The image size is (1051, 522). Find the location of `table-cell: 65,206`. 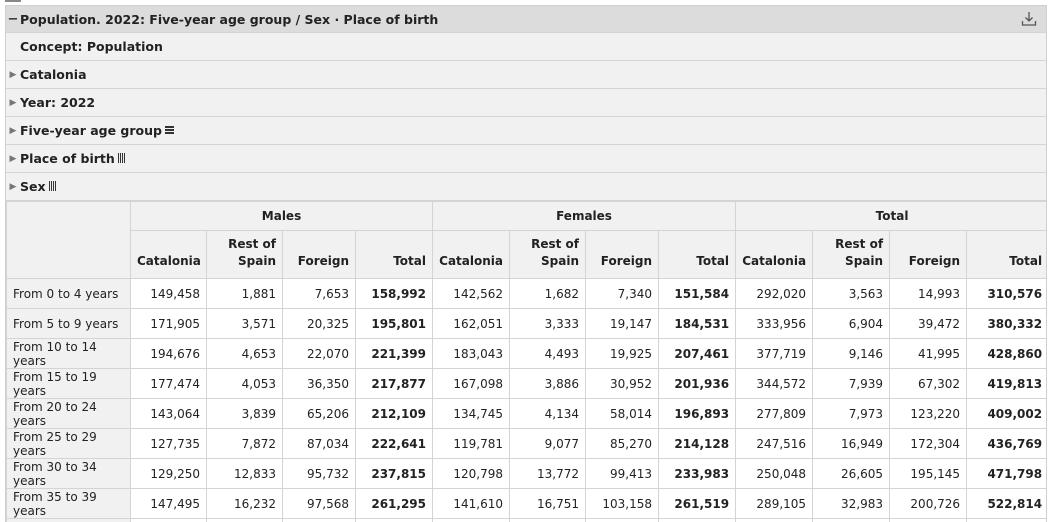

table-cell: 65,206 is located at coordinates (319, 413).